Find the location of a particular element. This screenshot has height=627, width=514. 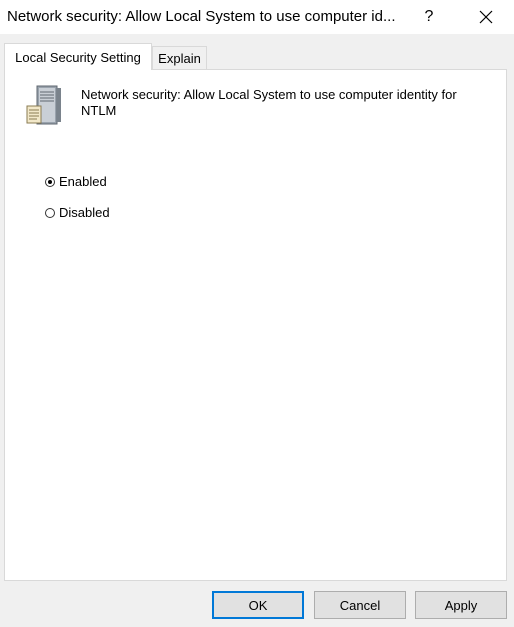

cancel-label: Cancel is located at coordinates (360, 605).